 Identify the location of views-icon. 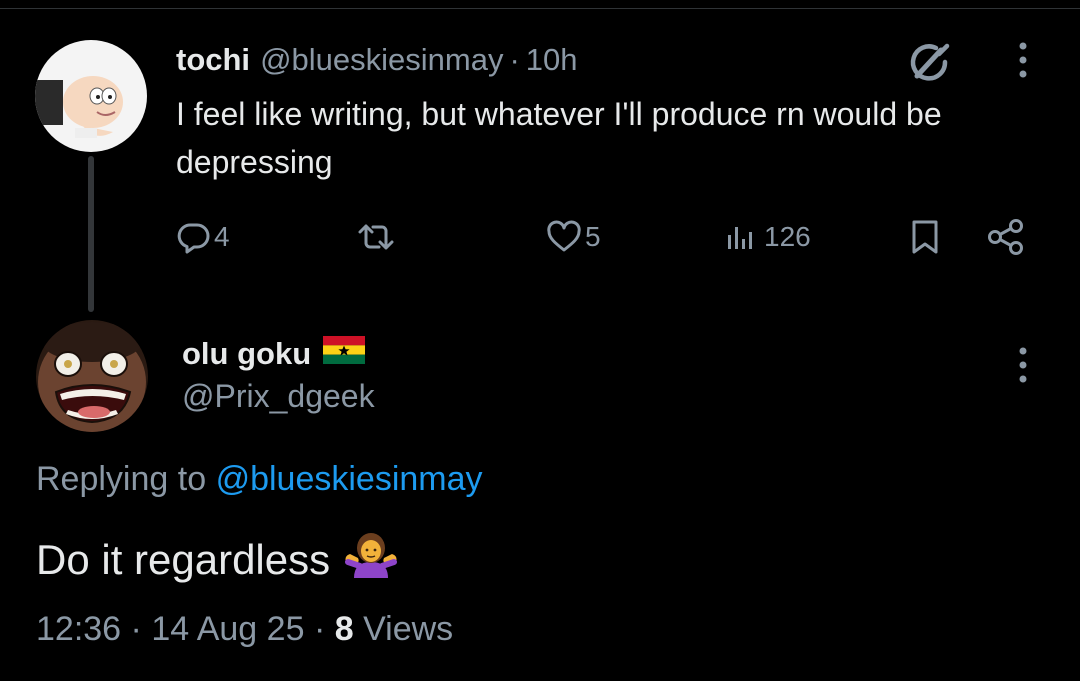
(742, 237).